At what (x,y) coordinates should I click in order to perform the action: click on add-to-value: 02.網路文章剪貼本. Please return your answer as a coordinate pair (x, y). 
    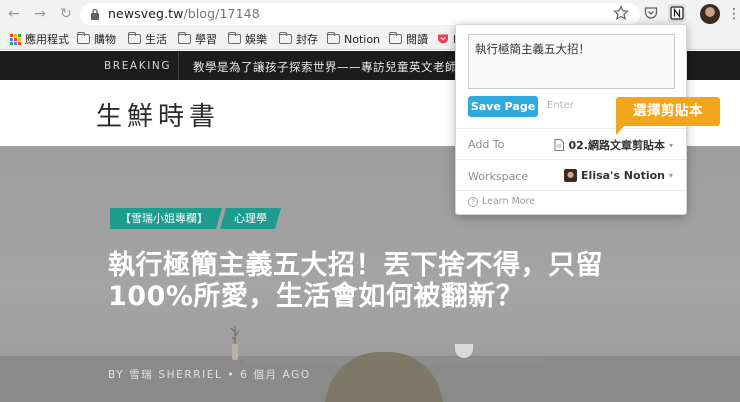
    Looking at the image, I should click on (616, 145).